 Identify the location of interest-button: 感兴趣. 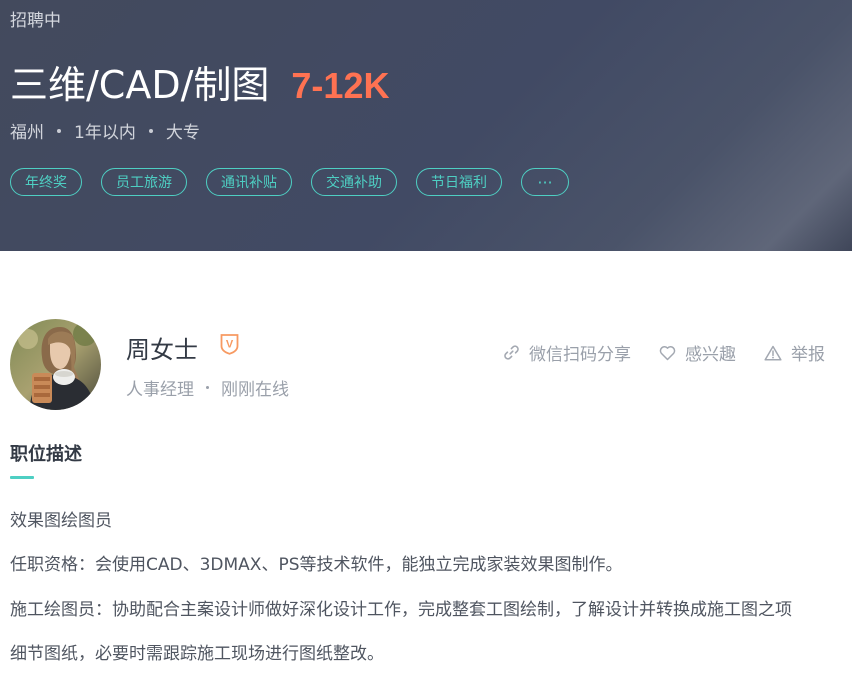
(697, 352).